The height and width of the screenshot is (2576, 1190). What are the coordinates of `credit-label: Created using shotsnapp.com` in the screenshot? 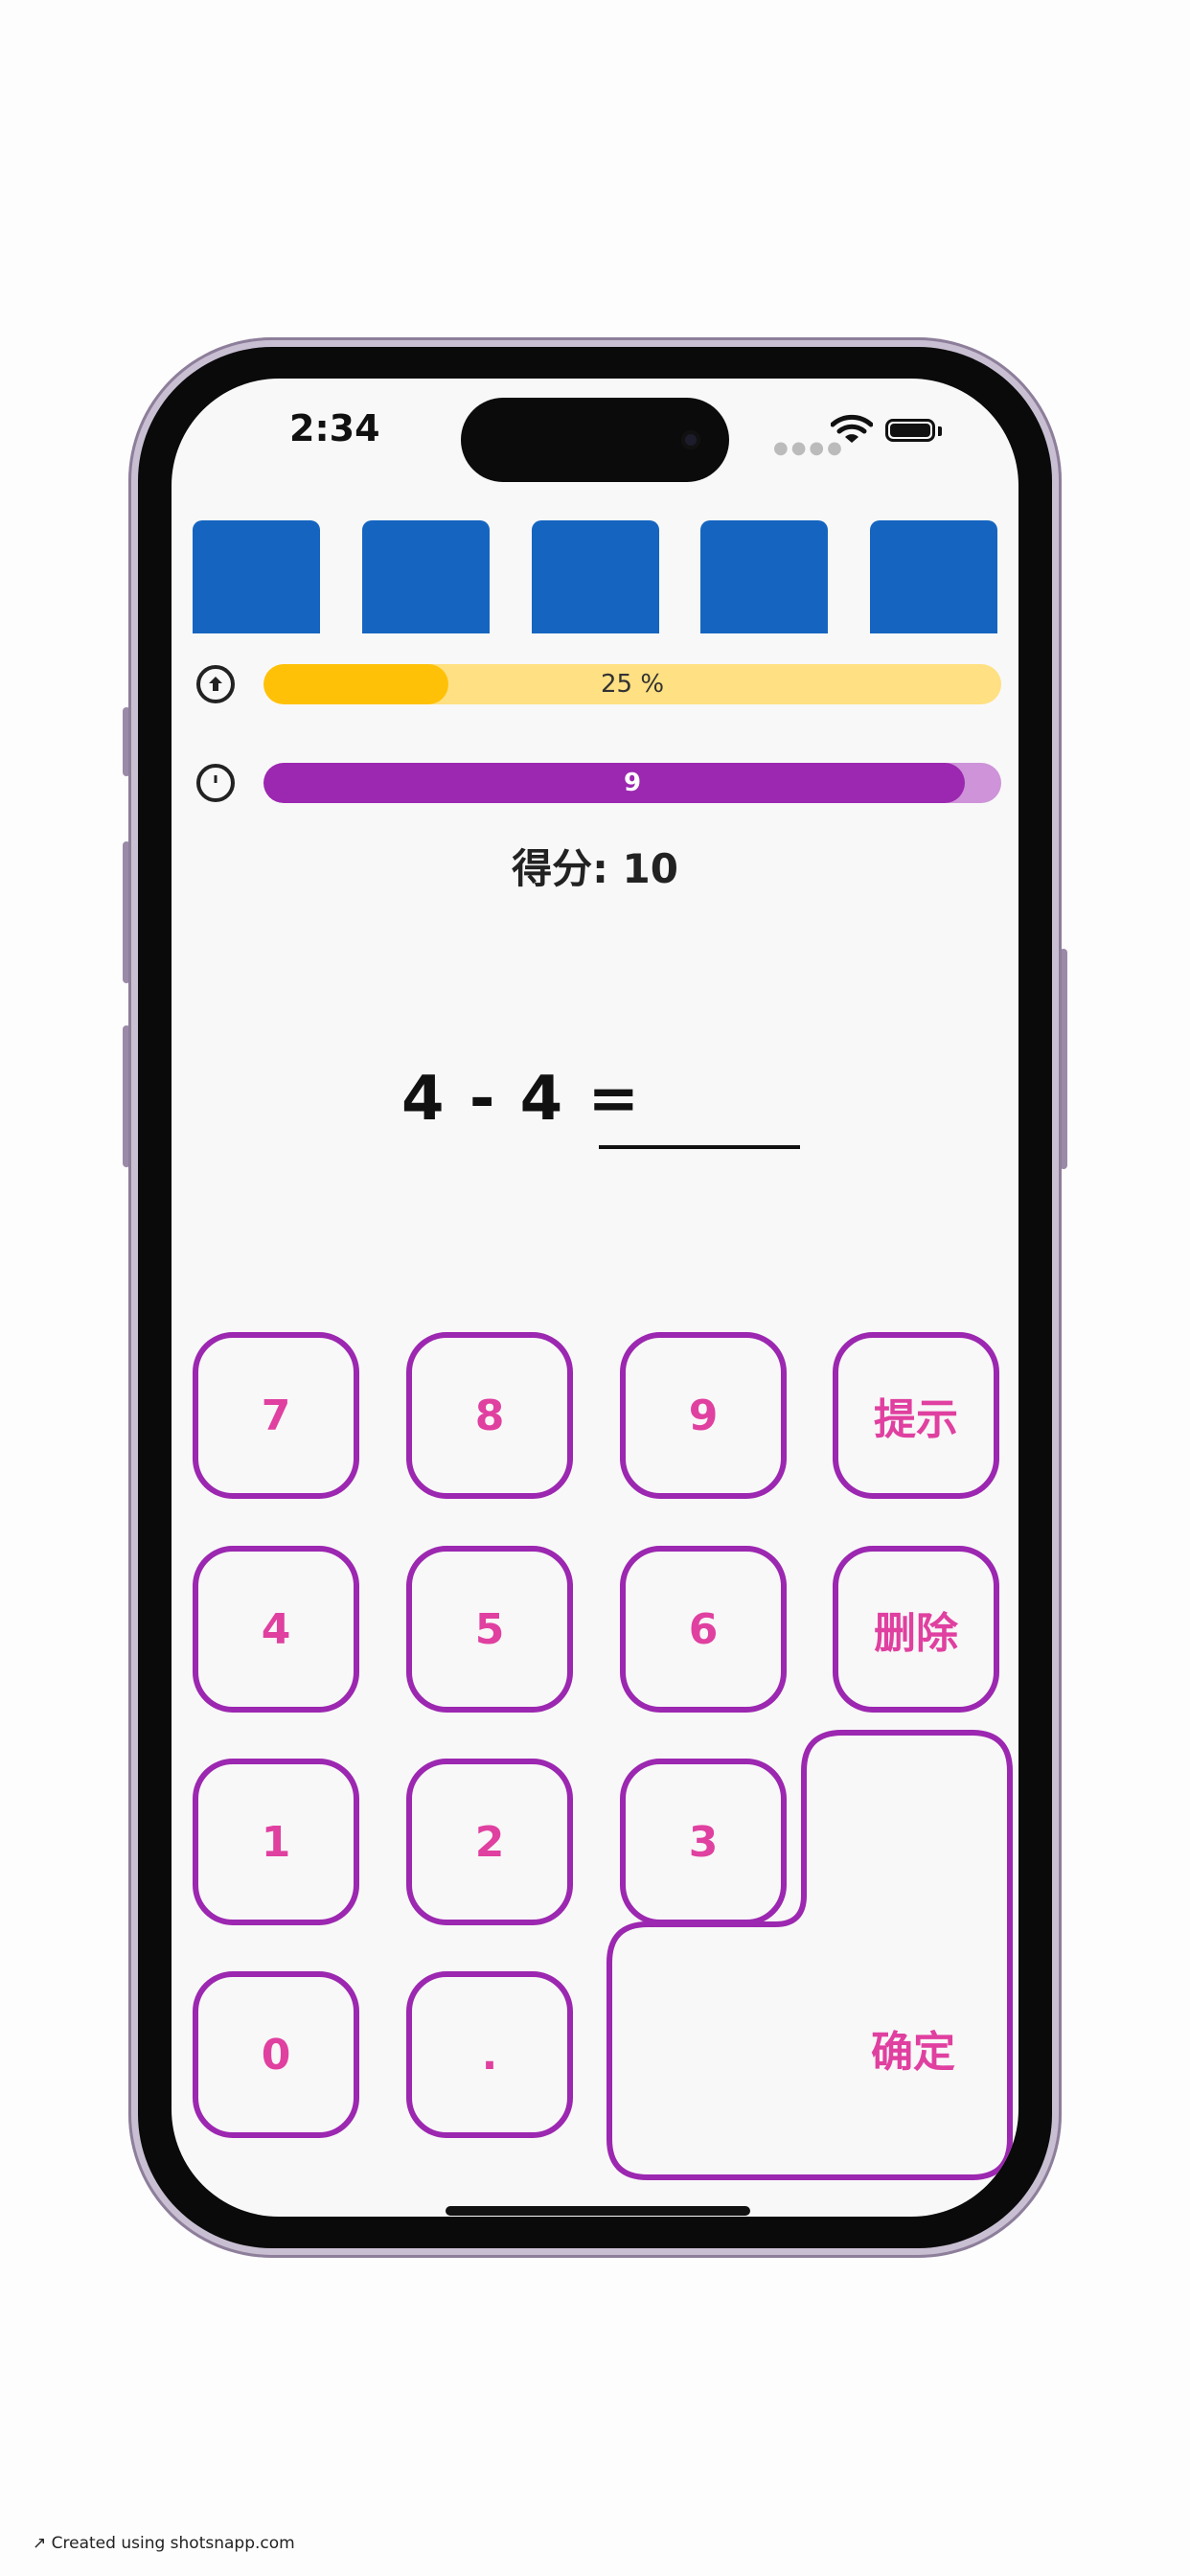 It's located at (173, 2543).